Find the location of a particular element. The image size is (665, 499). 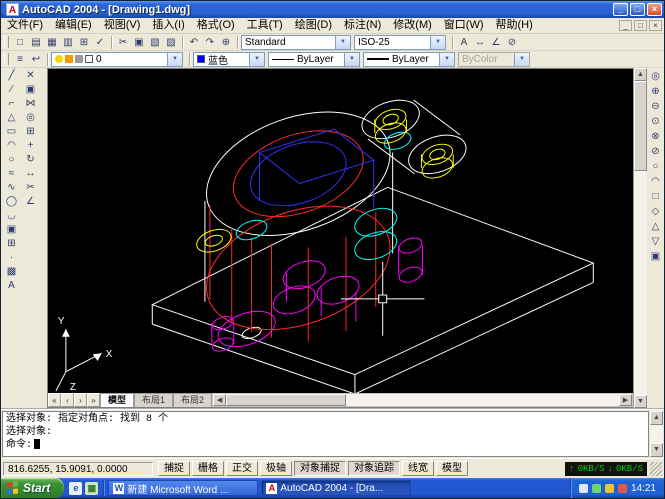

construction-line-button: ∕ is located at coordinates (12, 90).